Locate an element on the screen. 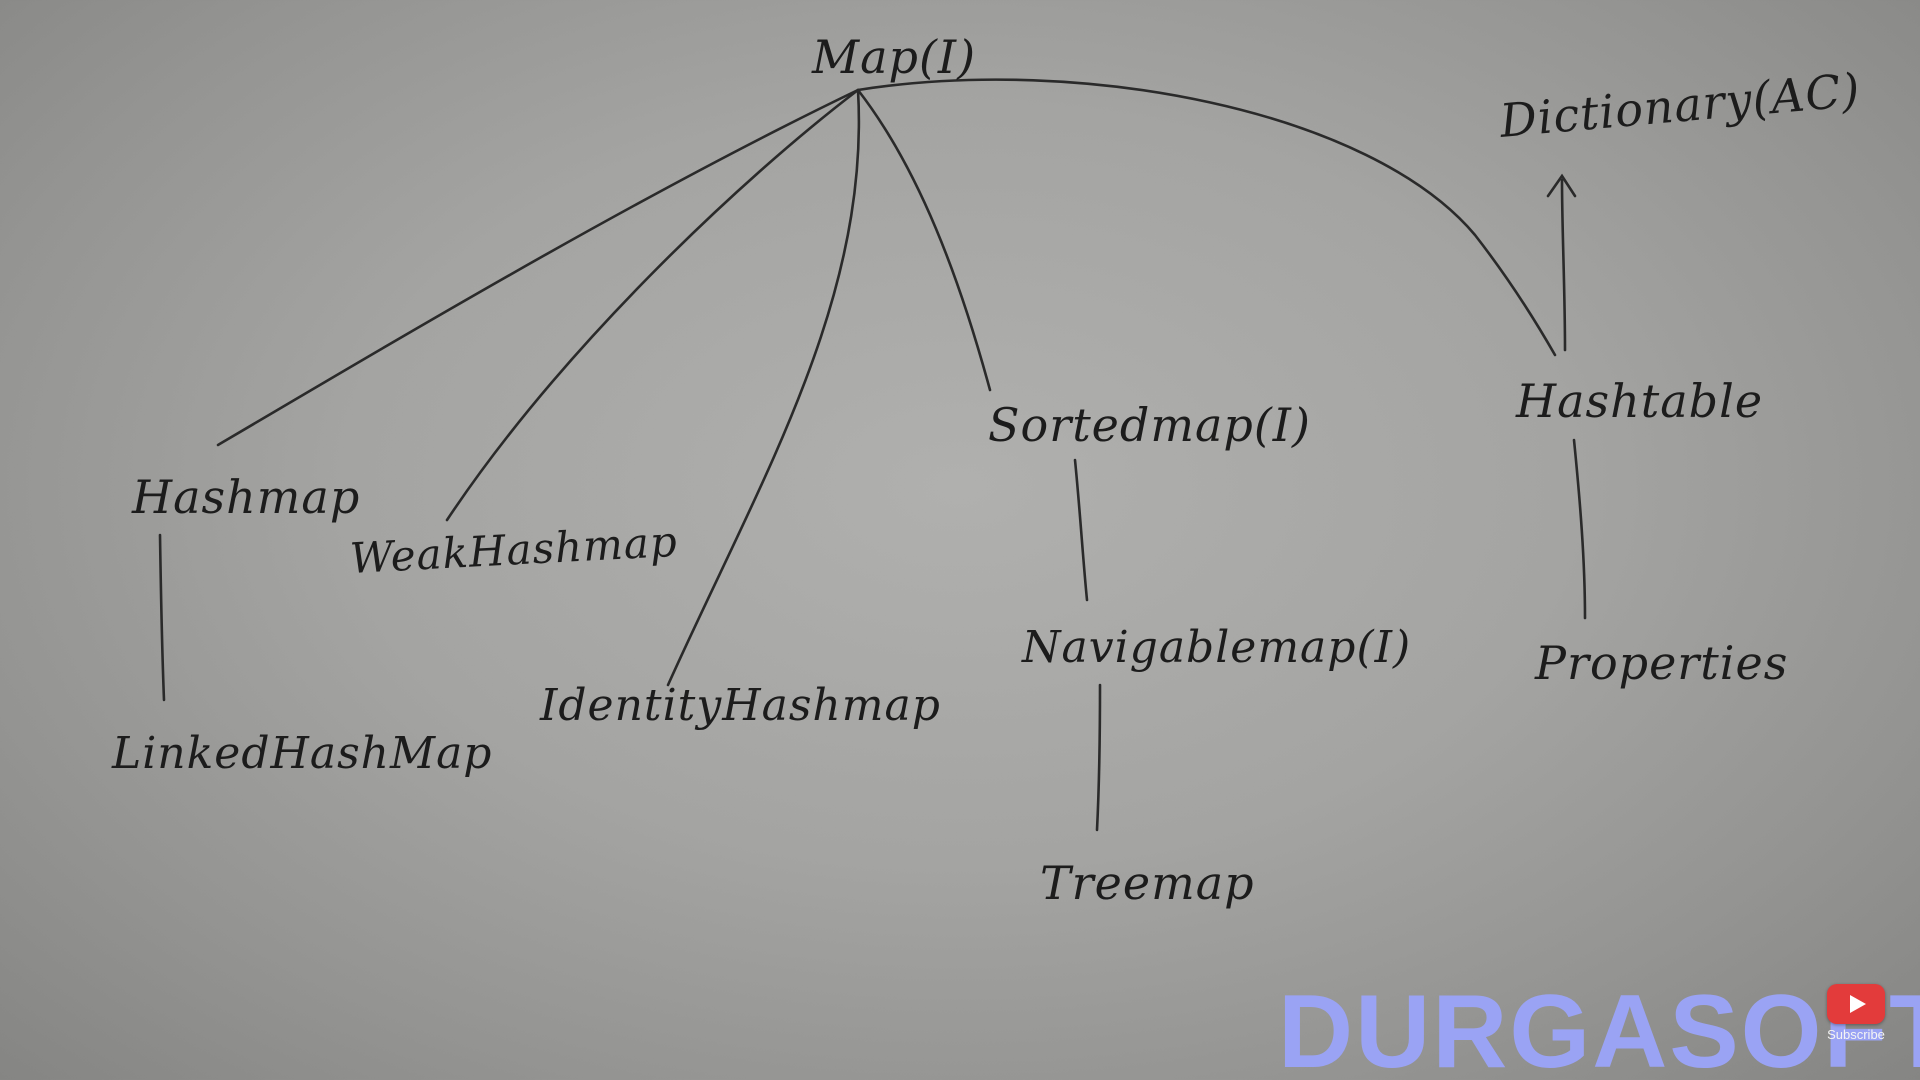 This screenshot has height=1080, width=1920. node-hashtable: Hashtable is located at coordinates (1640, 401).